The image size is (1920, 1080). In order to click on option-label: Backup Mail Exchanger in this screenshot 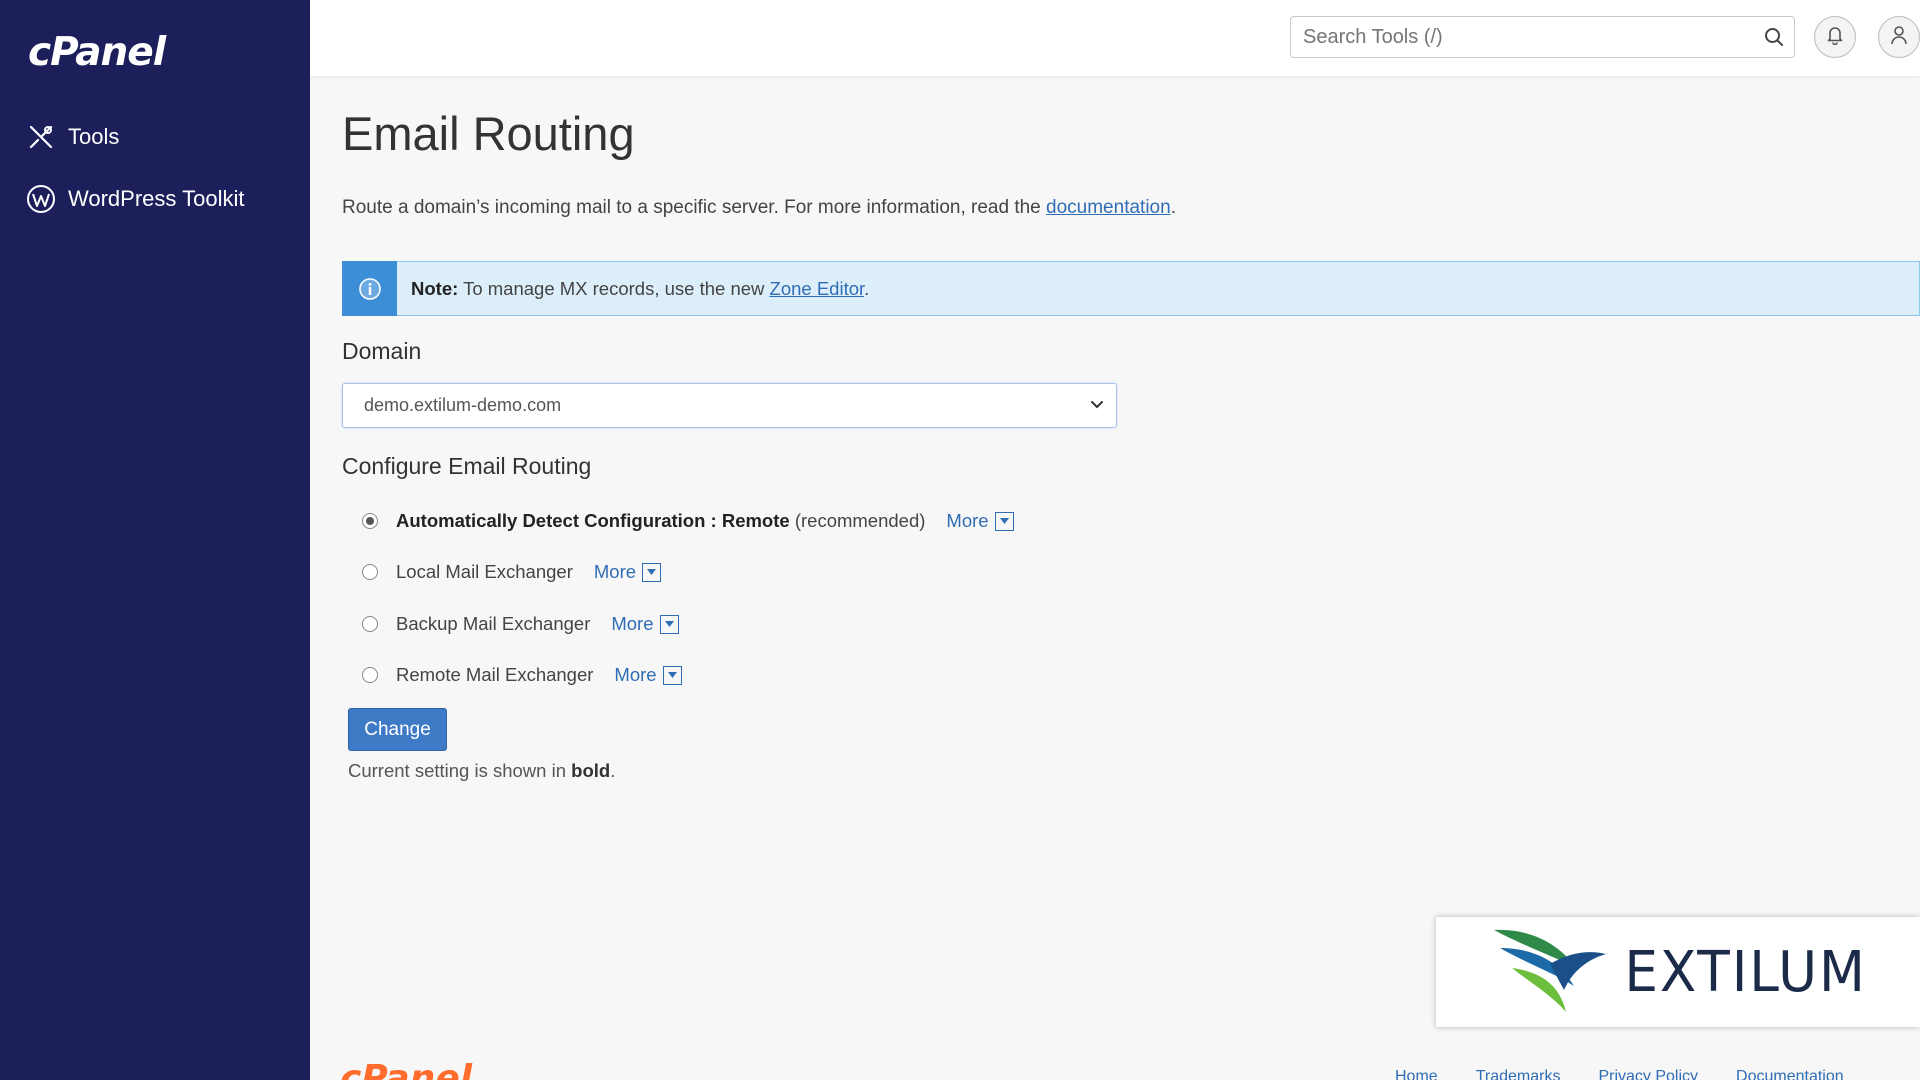, I will do `click(493, 623)`.